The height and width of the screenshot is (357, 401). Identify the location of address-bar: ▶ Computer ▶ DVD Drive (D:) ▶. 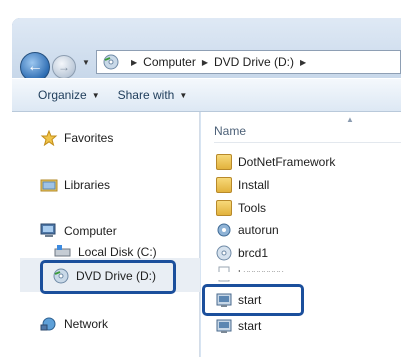
(248, 62).